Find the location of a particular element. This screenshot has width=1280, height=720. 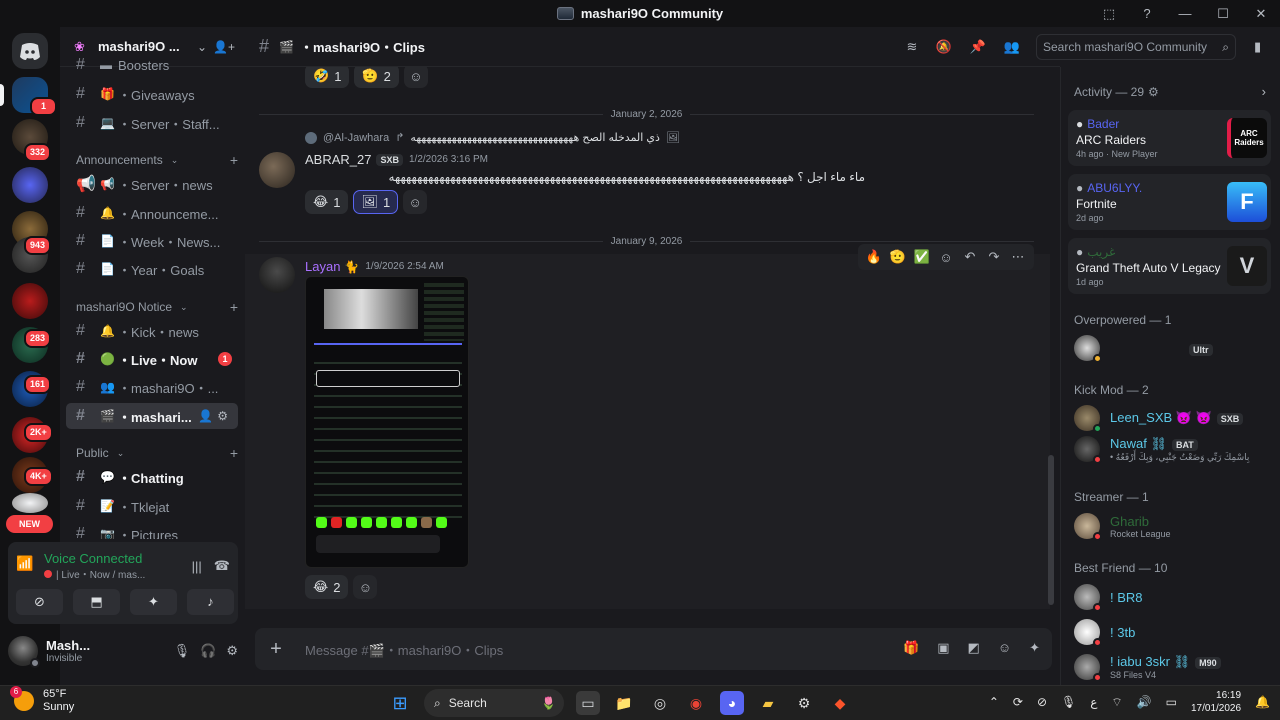

screen-share-button: ⬒ is located at coordinates (96, 602).